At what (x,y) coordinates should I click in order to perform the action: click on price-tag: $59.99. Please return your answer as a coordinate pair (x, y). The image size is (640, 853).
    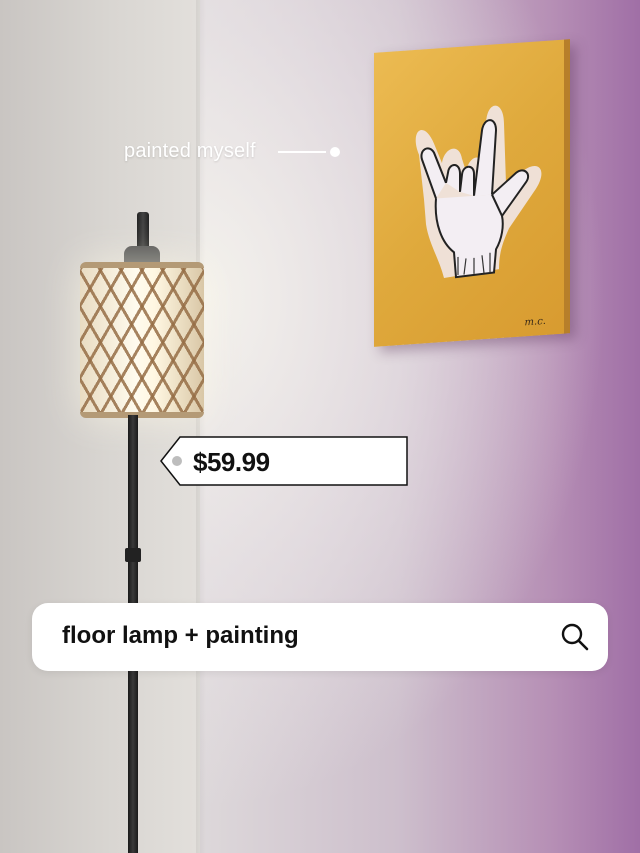
    Looking at the image, I should click on (284, 461).